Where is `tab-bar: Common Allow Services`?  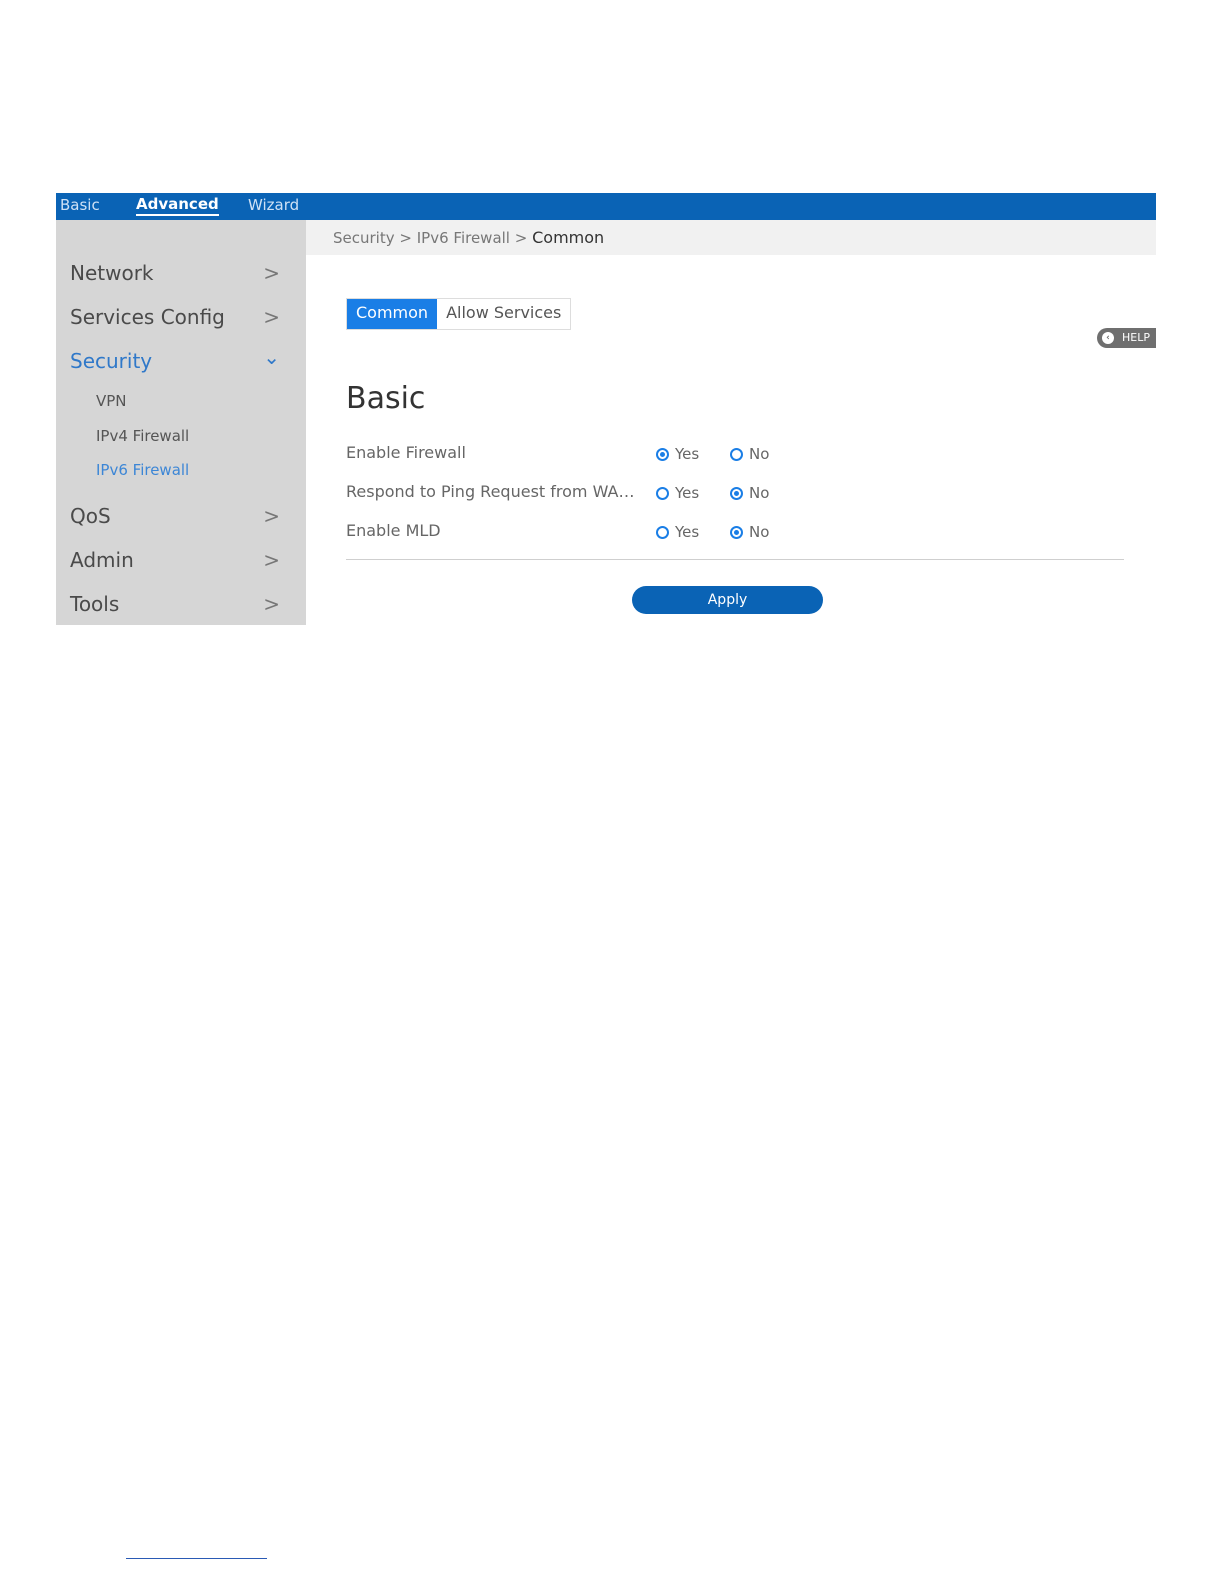 tab-bar: Common Allow Services is located at coordinates (459, 314).